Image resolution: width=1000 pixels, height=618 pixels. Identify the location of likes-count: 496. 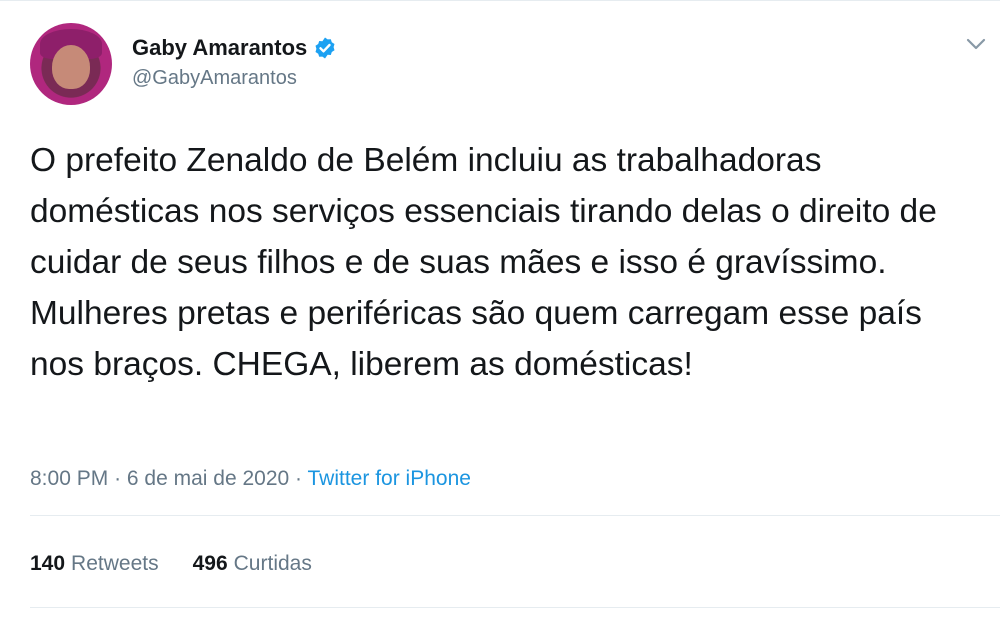
(210, 563).